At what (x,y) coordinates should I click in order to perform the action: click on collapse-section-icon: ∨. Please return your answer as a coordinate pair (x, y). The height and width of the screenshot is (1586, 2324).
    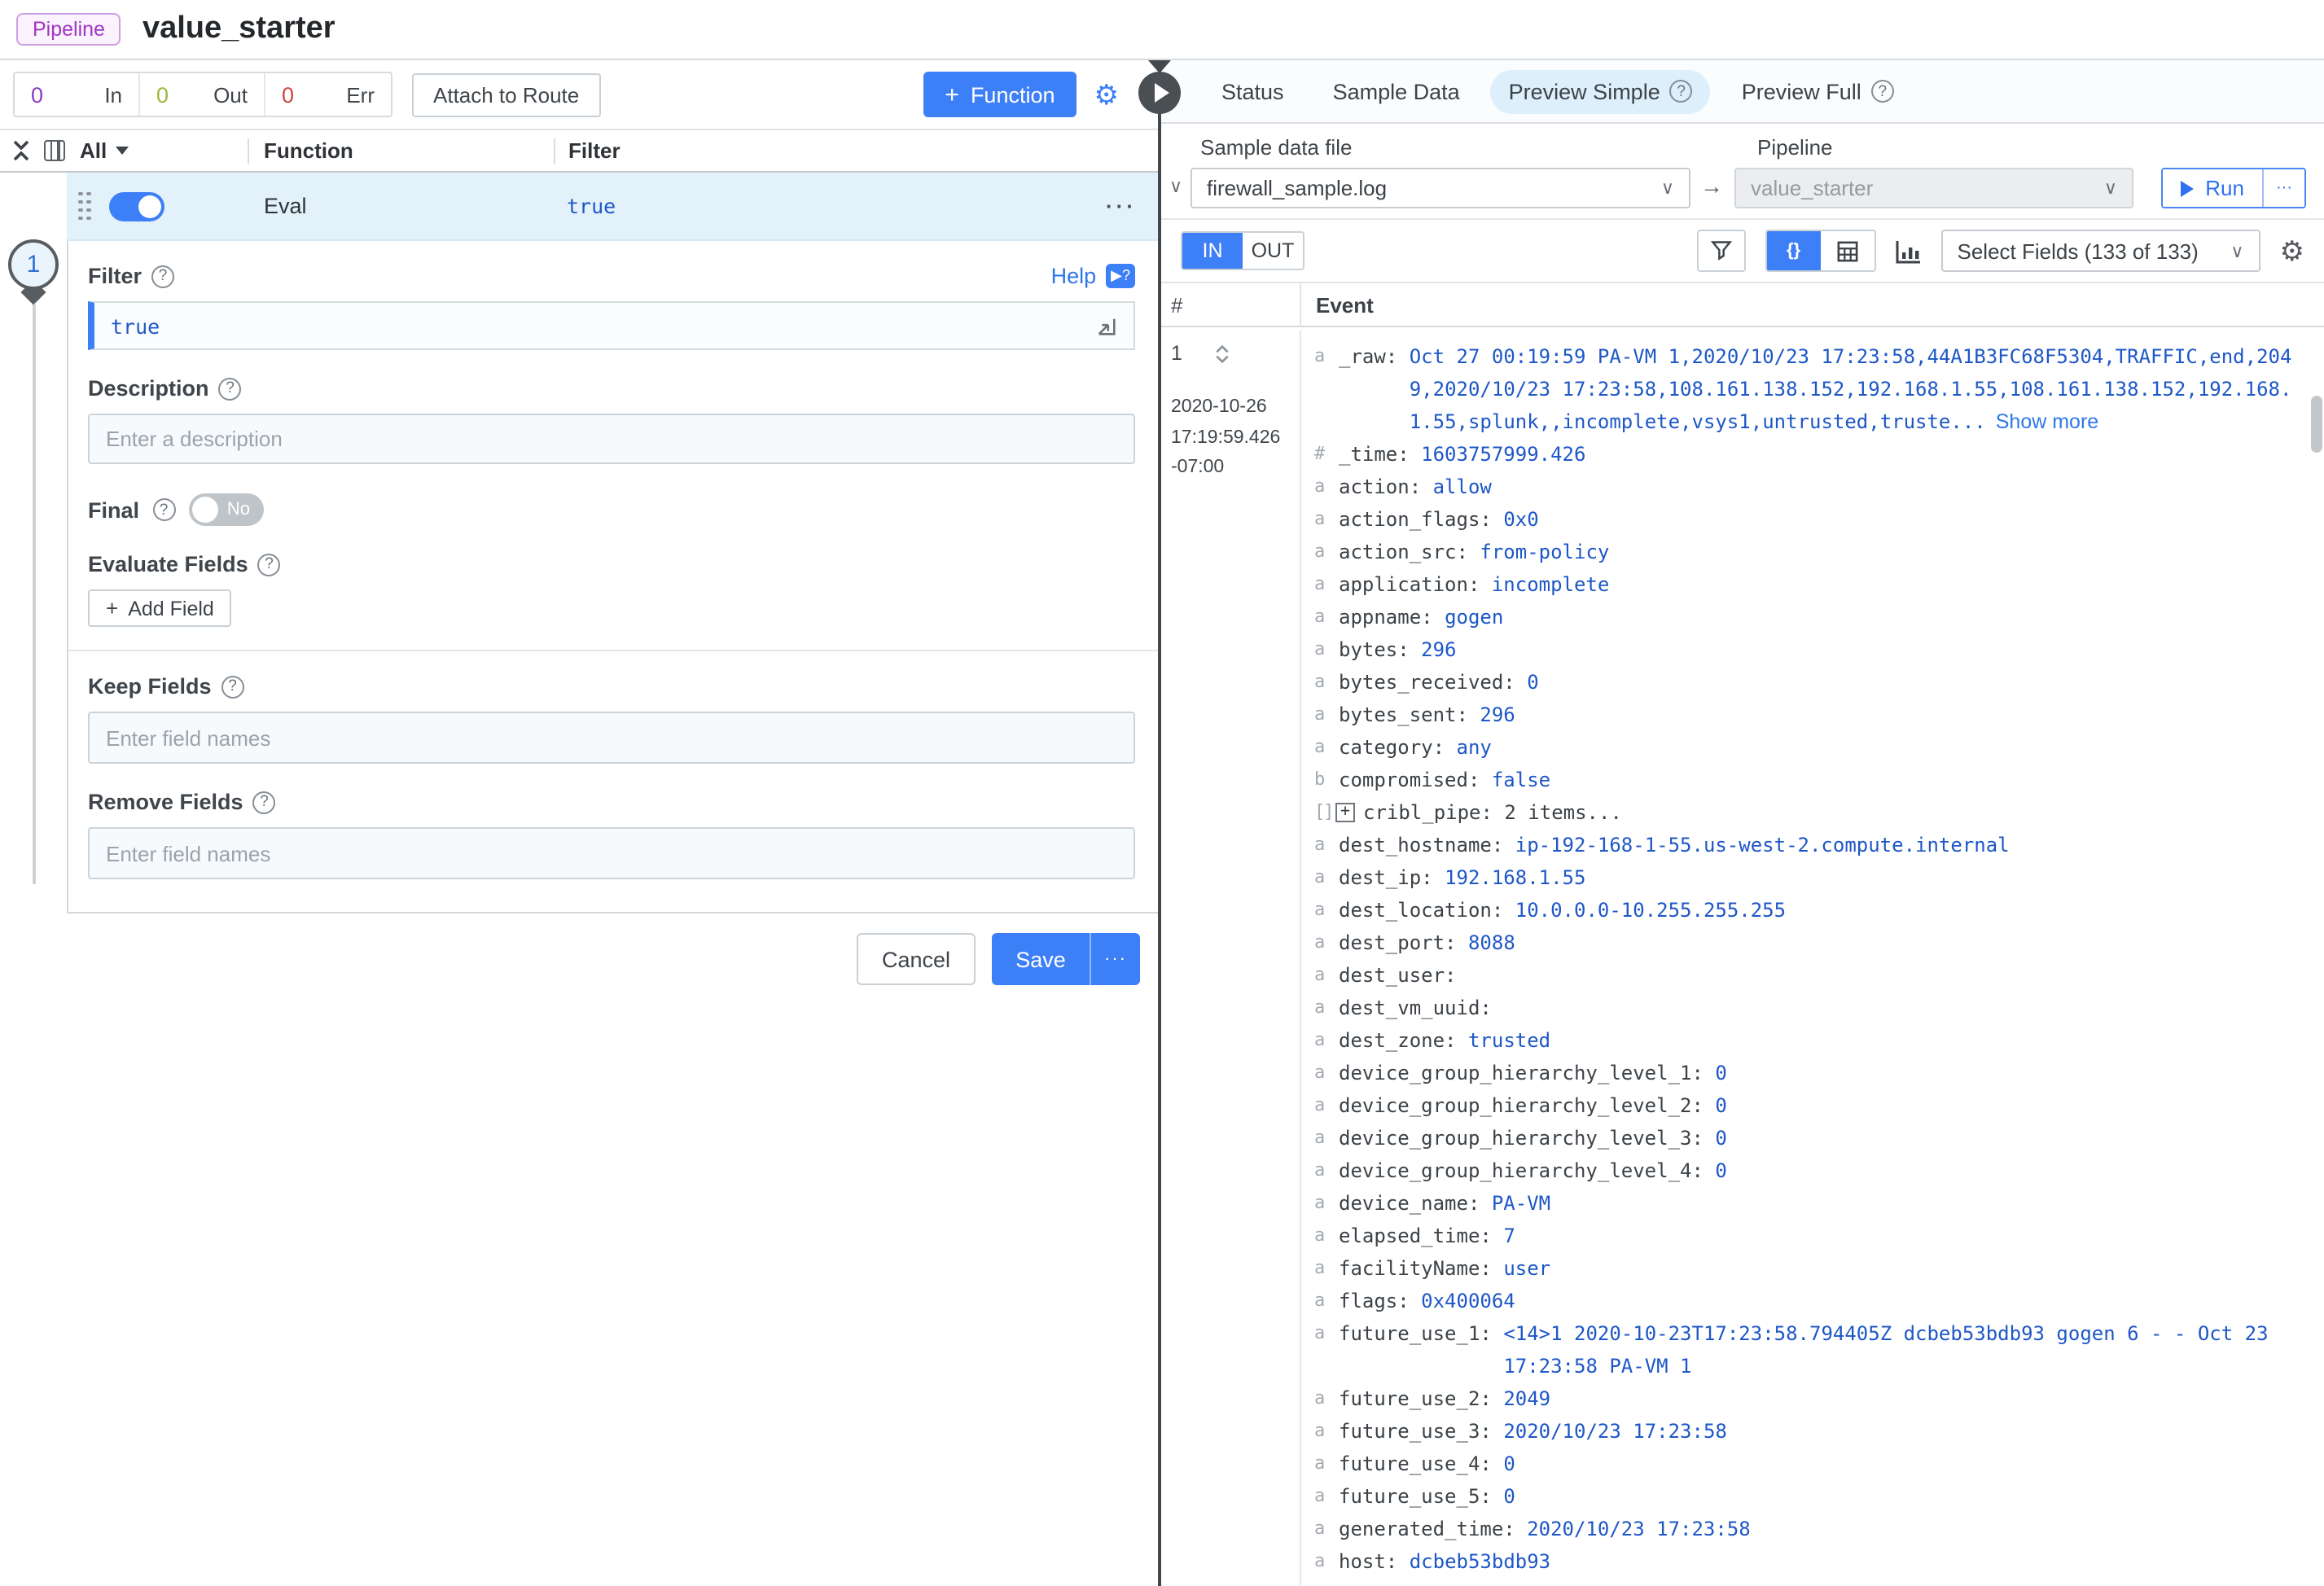
    Looking at the image, I should click on (1175, 187).